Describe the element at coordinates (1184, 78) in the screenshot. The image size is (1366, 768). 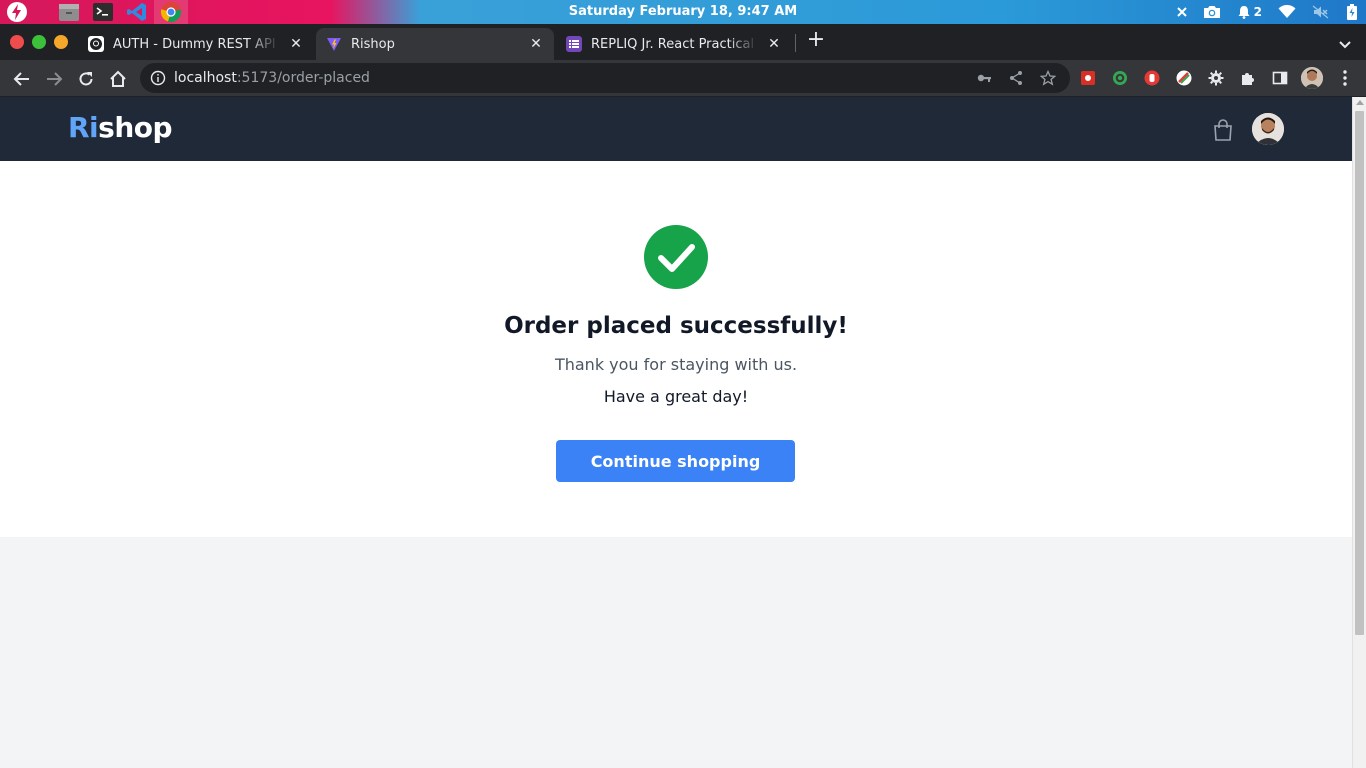
I see `extension-color-icon` at that location.